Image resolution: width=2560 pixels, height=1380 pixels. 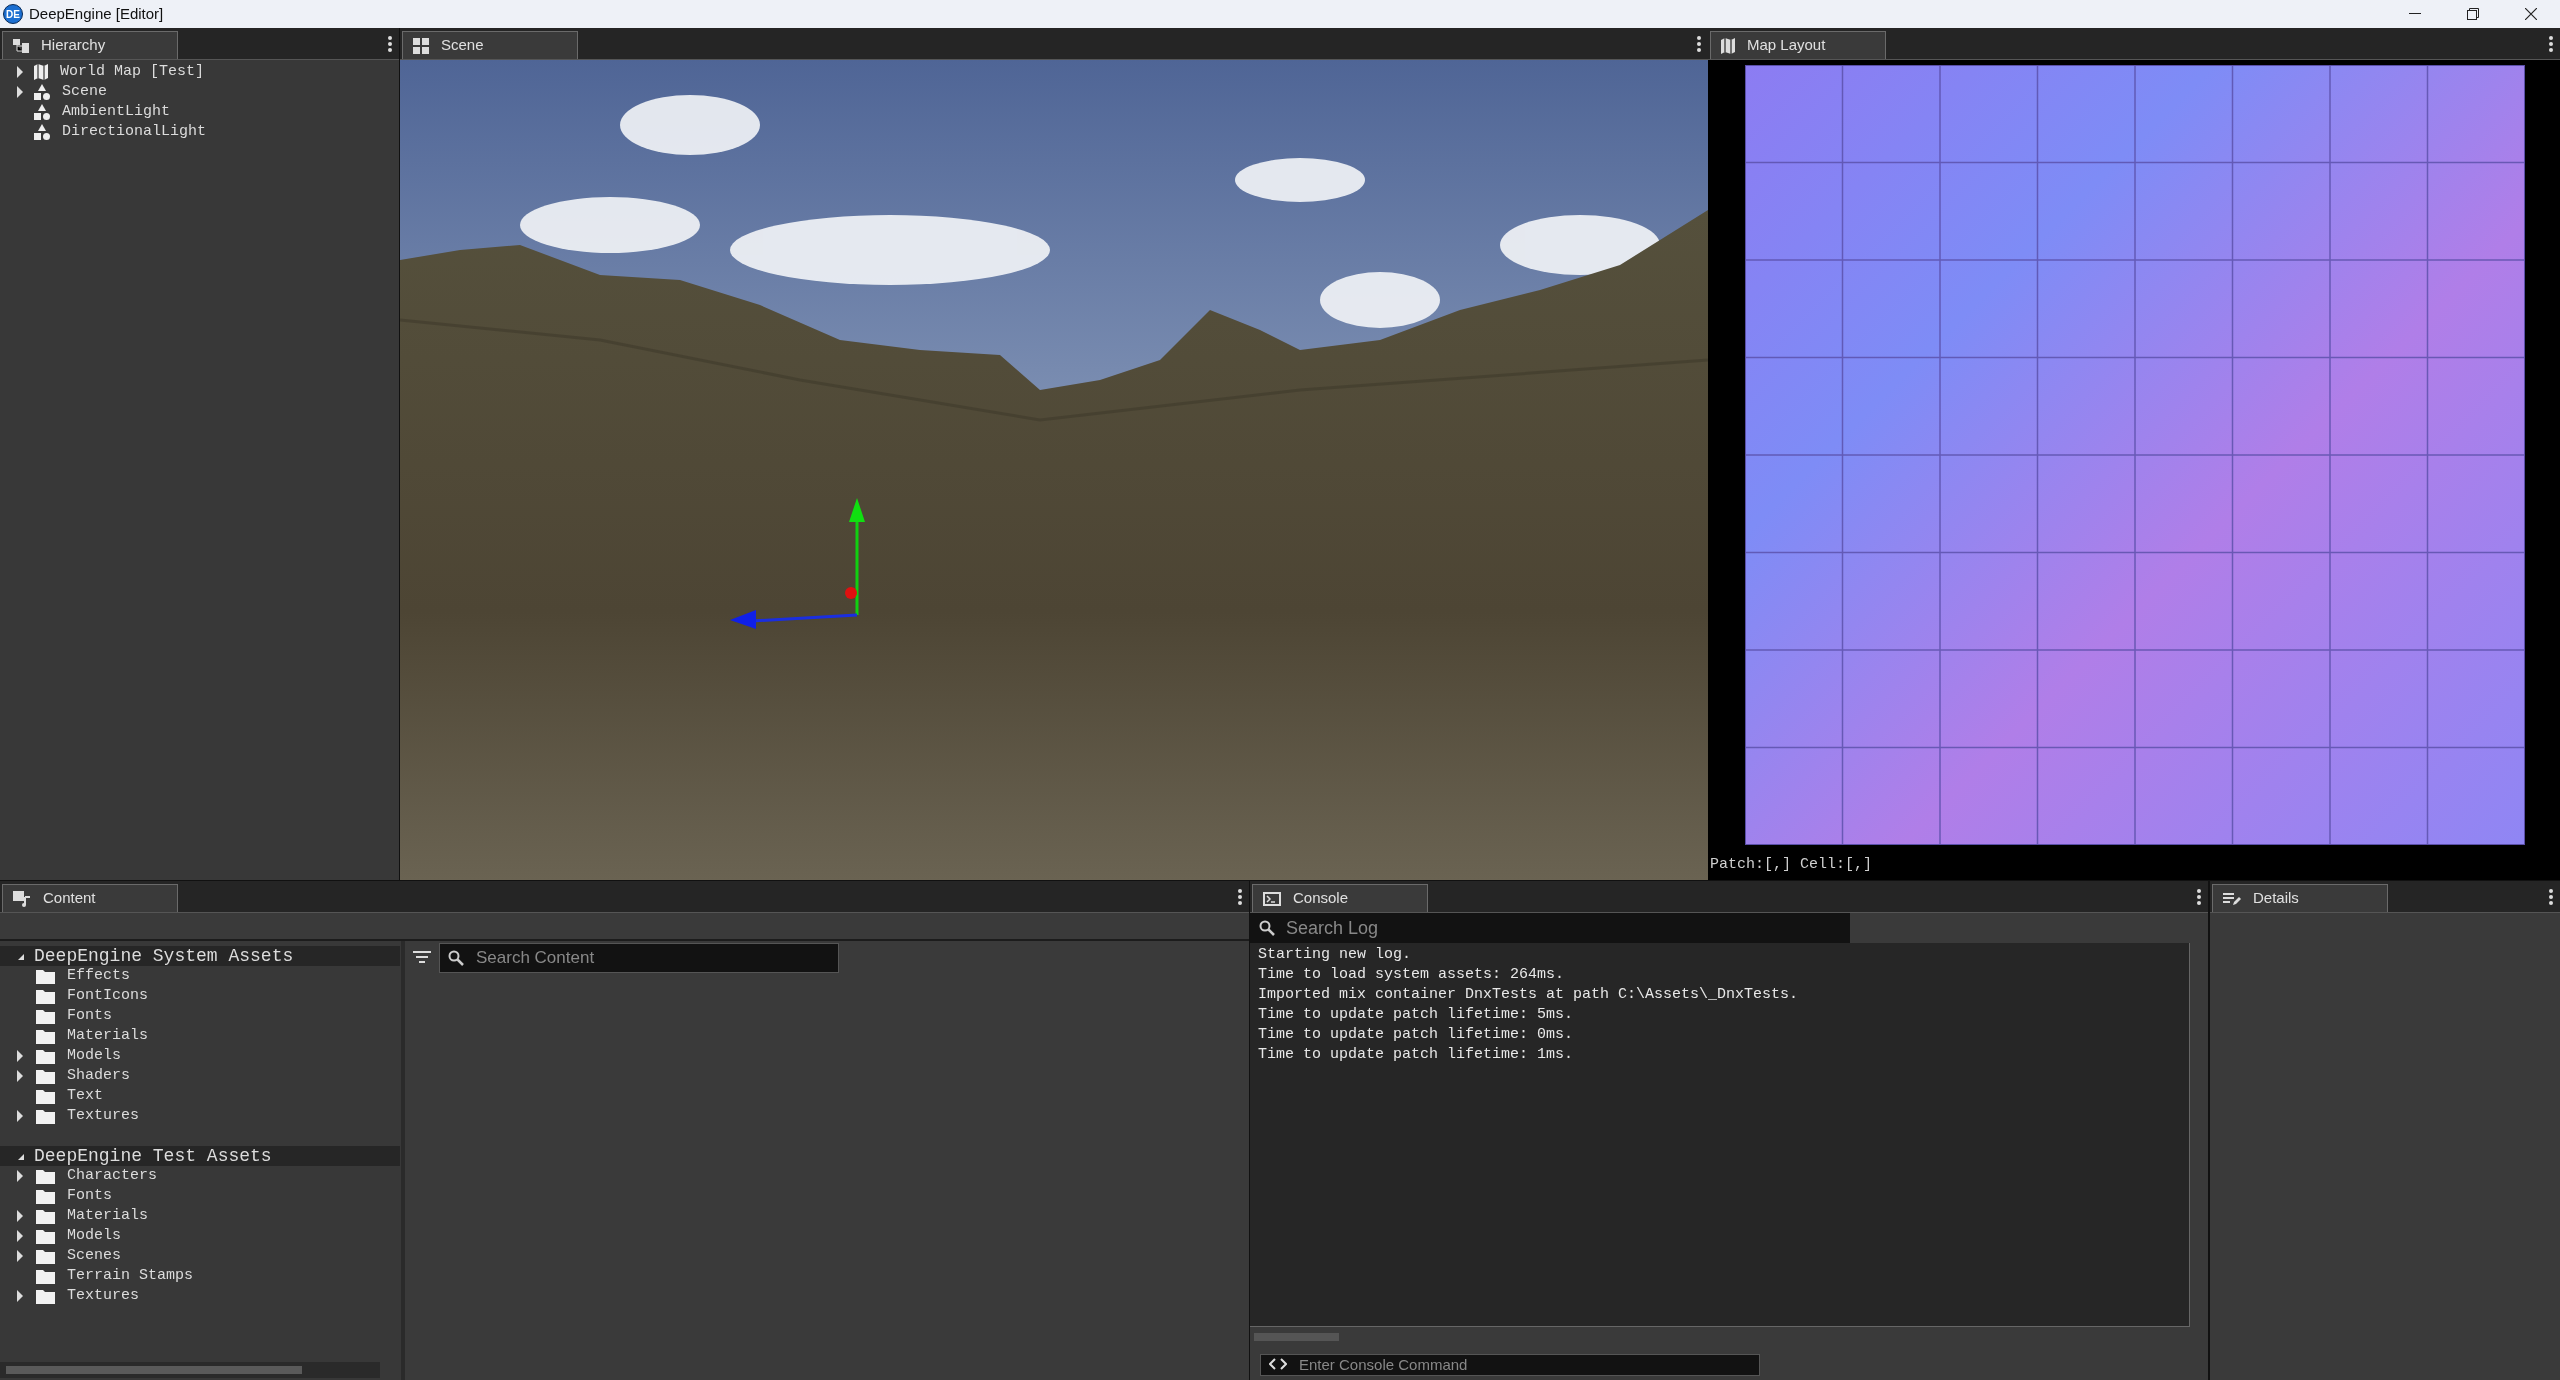 I want to click on panel-tab: Console, so click(x=1340, y=898).